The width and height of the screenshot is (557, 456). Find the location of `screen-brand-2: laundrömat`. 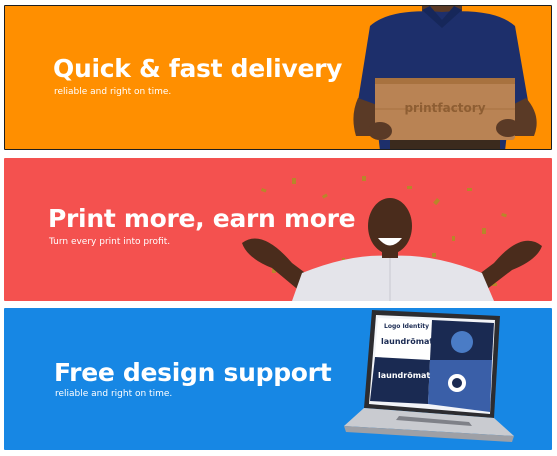

screen-brand-2: laundrömat is located at coordinates (404, 375).